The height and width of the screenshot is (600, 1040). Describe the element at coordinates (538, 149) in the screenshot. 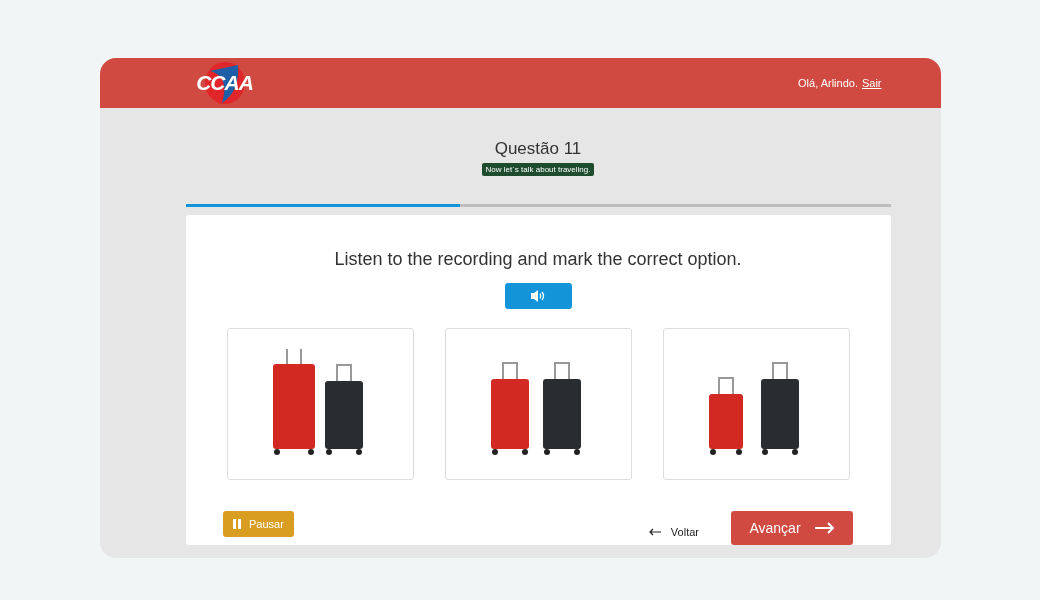

I see `question-title: Questão 11` at that location.